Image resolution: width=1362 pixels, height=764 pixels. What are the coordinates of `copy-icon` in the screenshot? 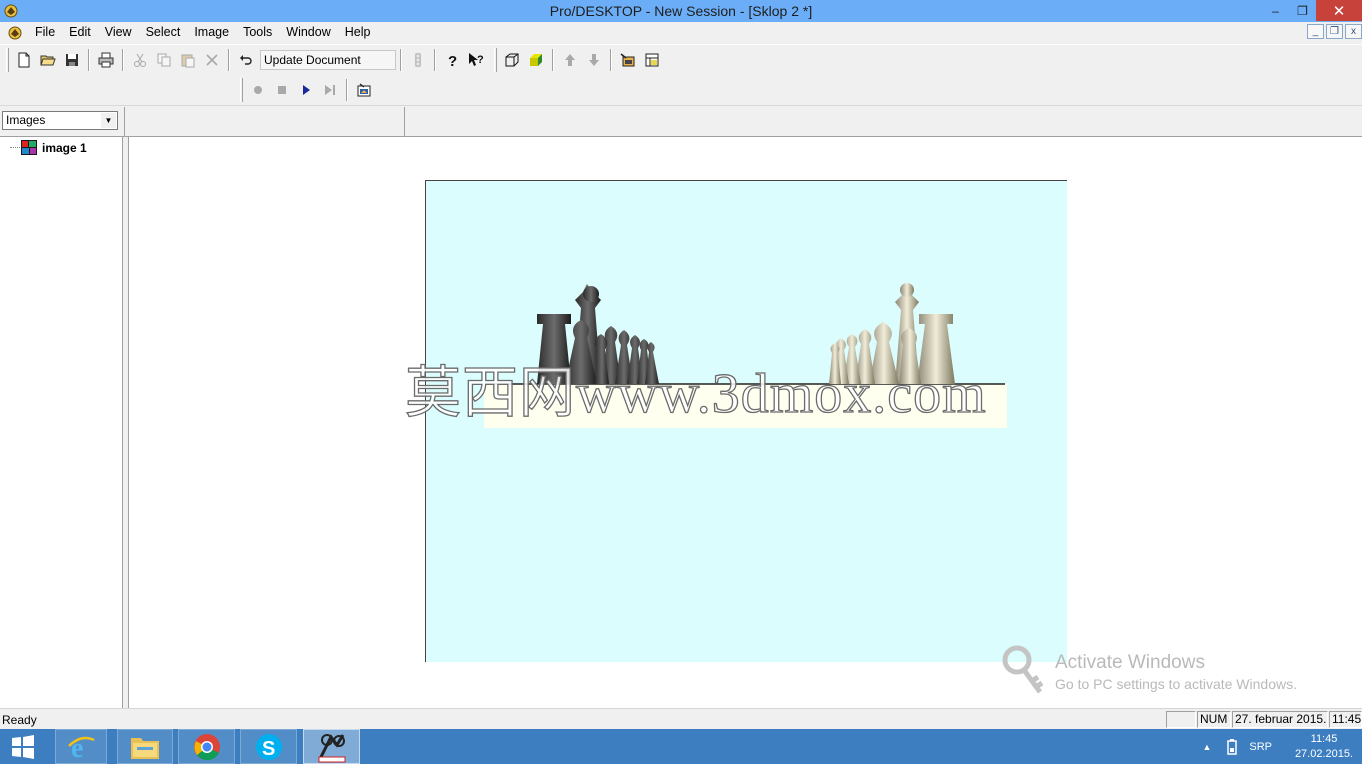 It's located at (164, 60).